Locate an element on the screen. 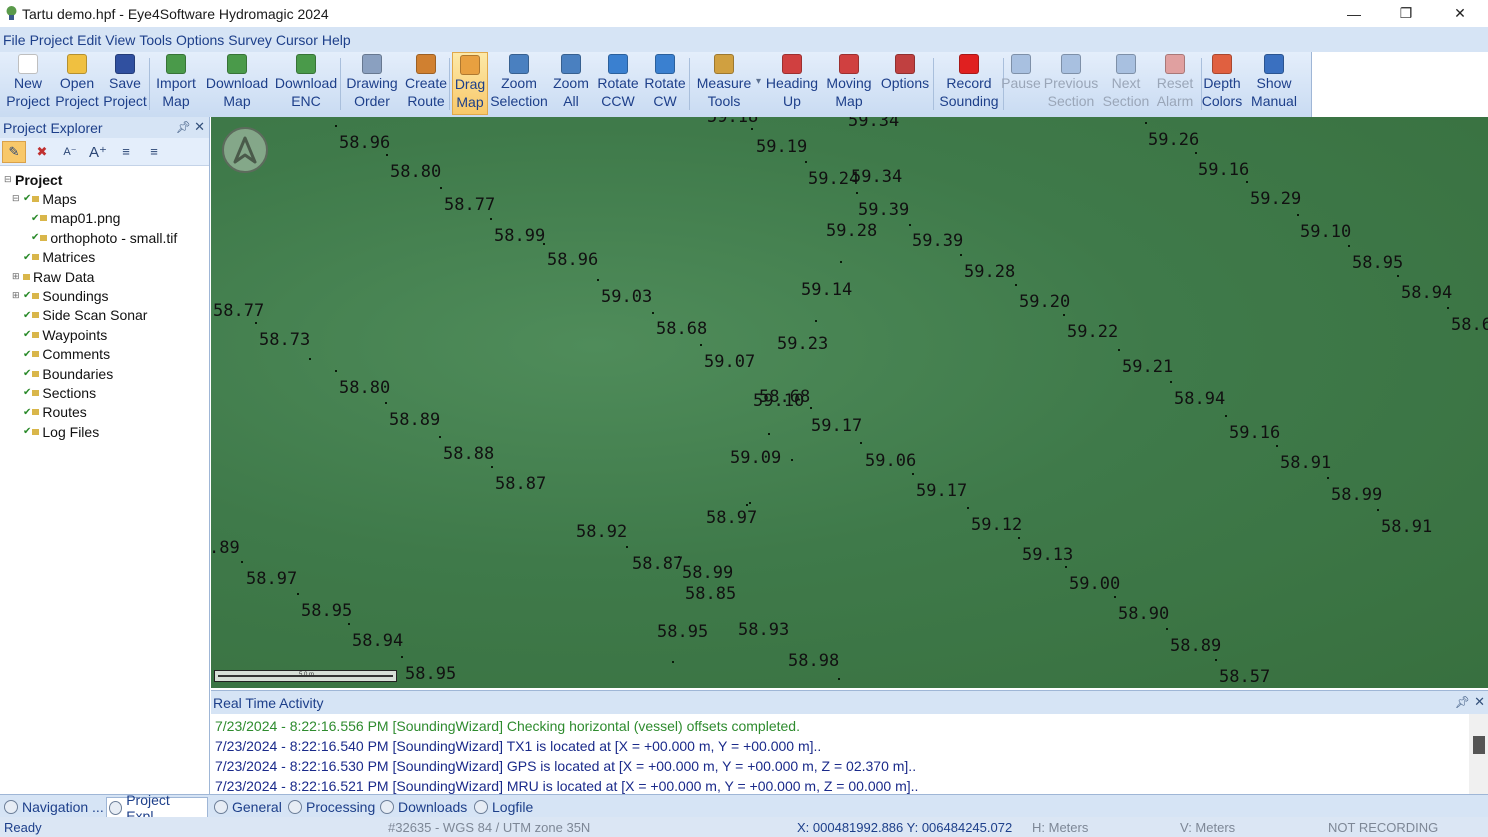  toolbar-button-drag-map: Drag Map is located at coordinates (470, 83).